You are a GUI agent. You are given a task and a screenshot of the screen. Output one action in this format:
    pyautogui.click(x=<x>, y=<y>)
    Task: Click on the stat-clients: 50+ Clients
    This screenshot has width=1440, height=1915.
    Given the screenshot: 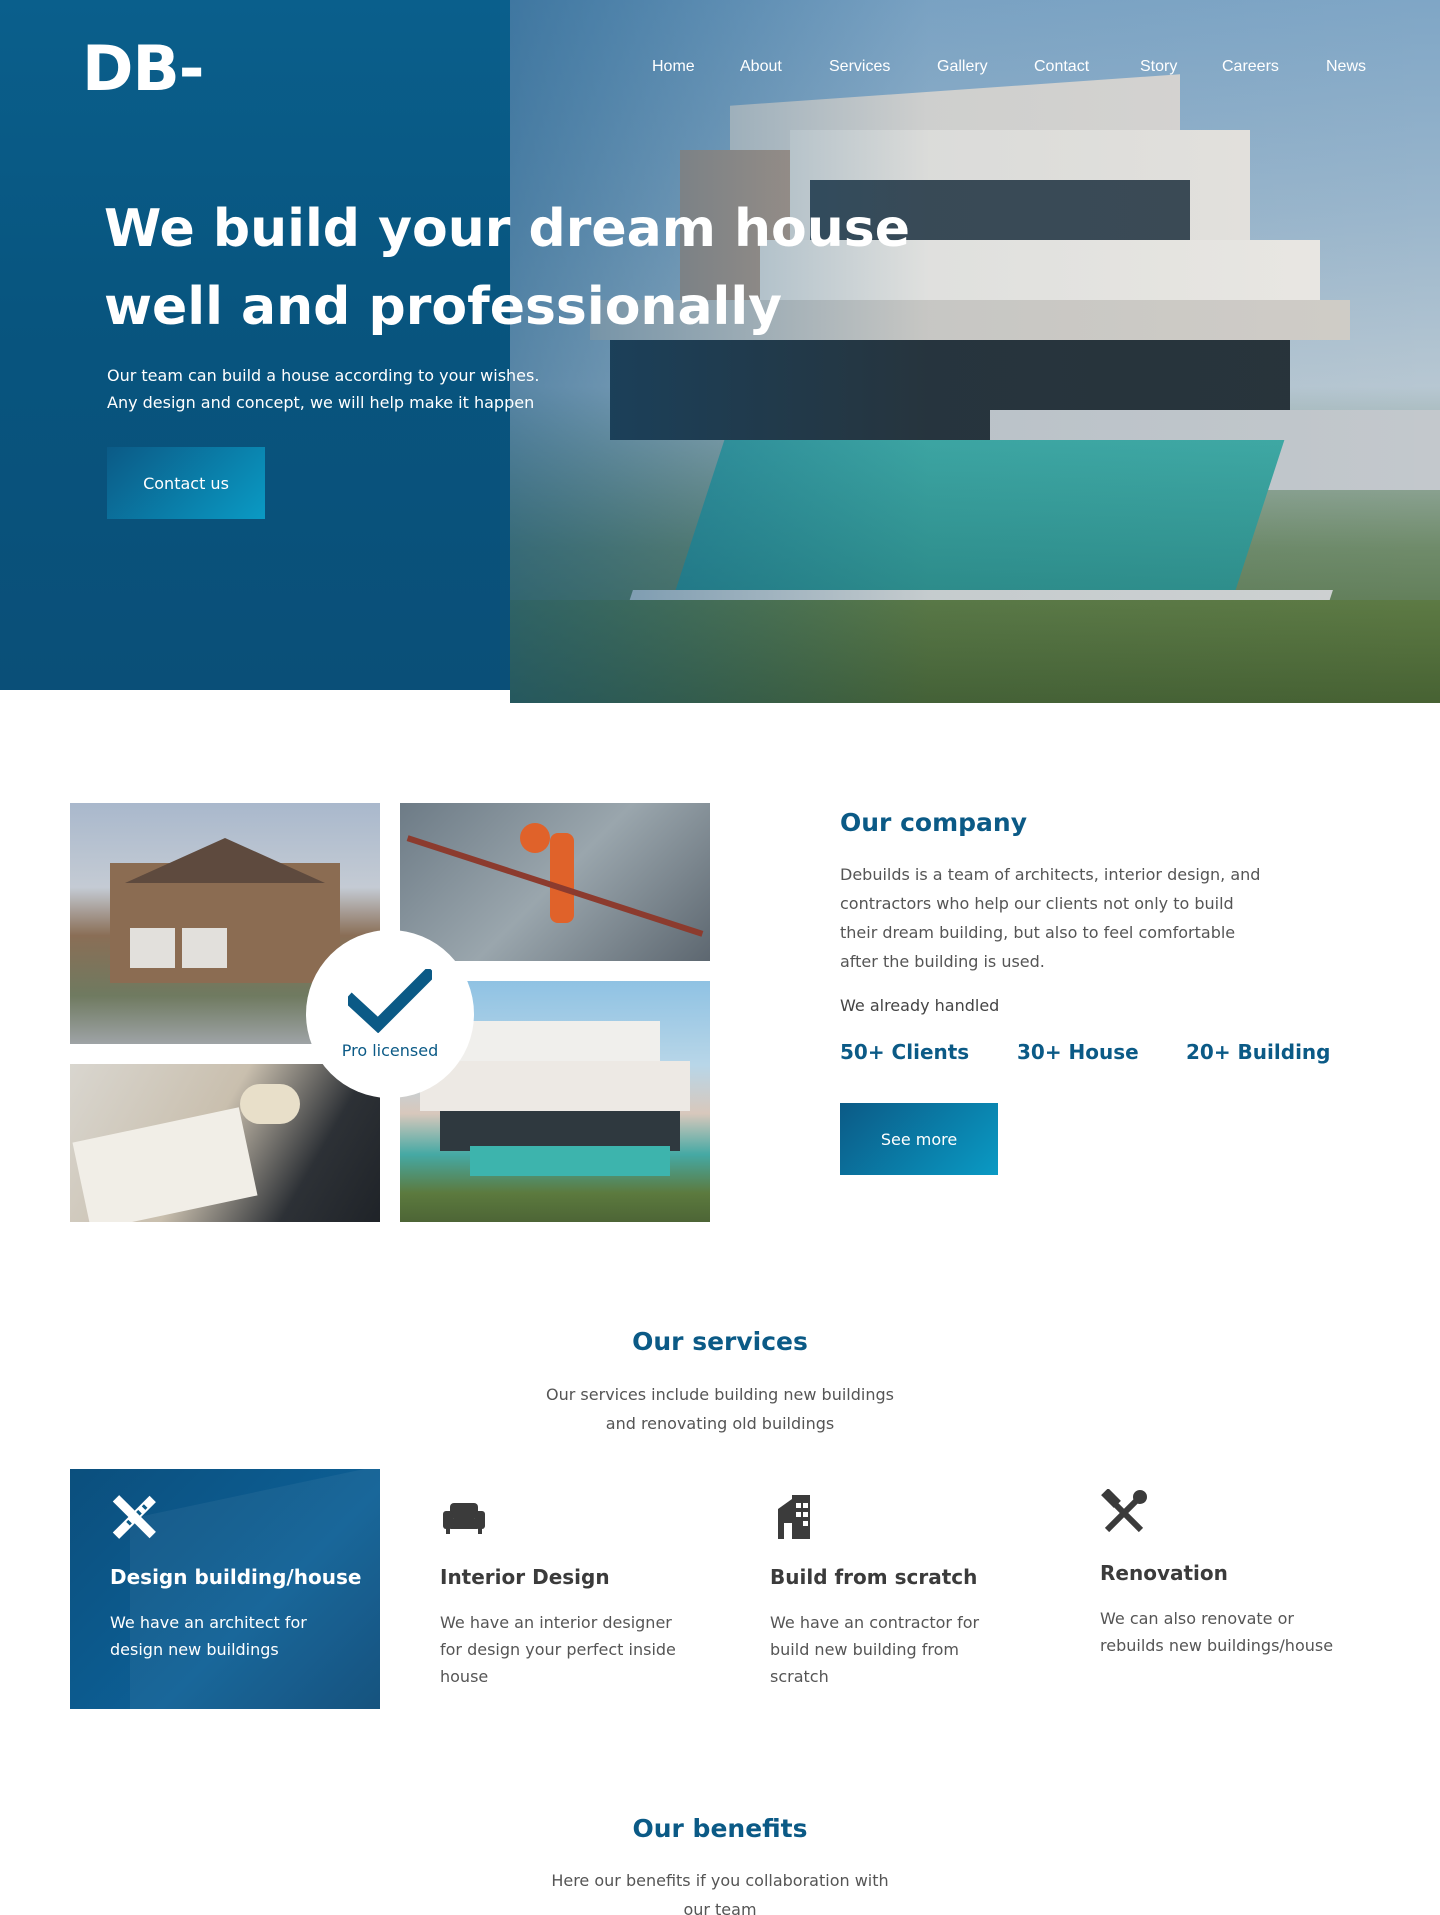 What is the action you would take?
    pyautogui.click(x=905, y=1052)
    